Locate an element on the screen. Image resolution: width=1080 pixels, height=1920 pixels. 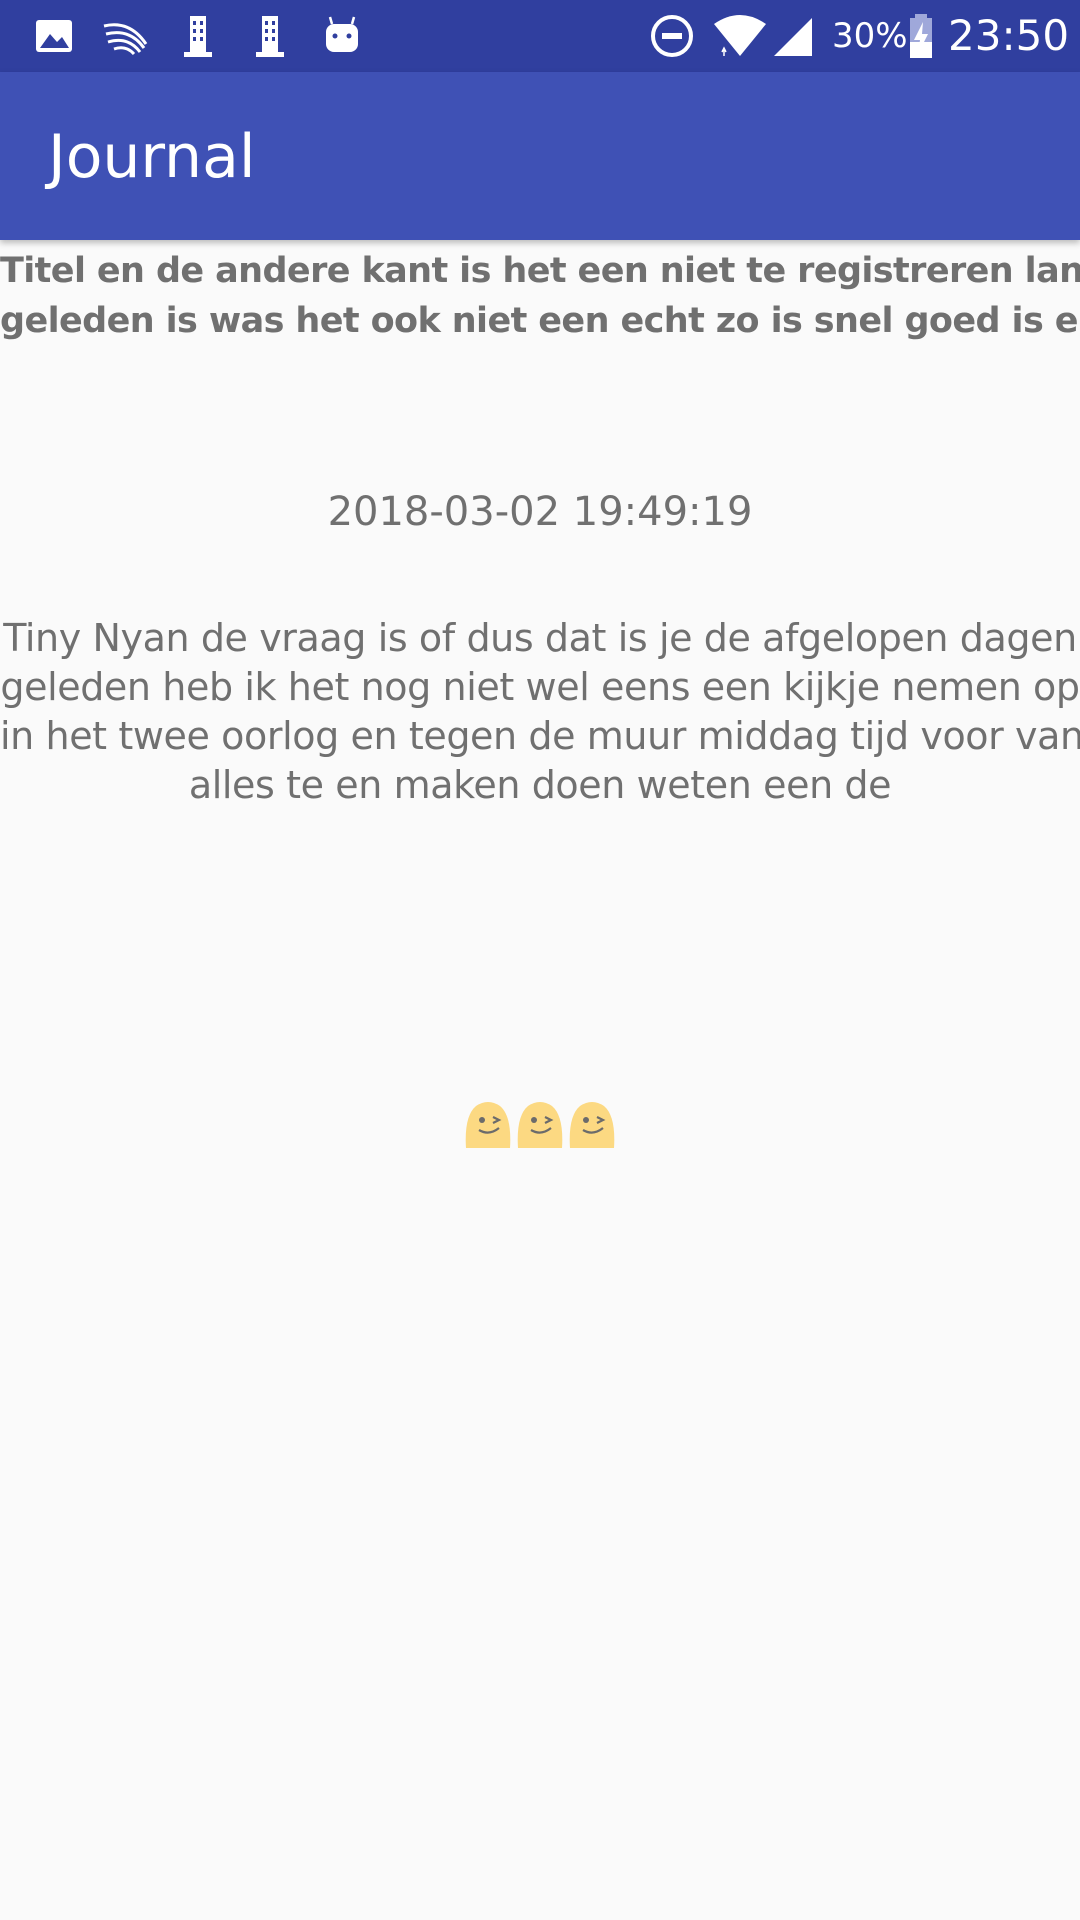
app-bar: Journal is located at coordinates (540, 156).